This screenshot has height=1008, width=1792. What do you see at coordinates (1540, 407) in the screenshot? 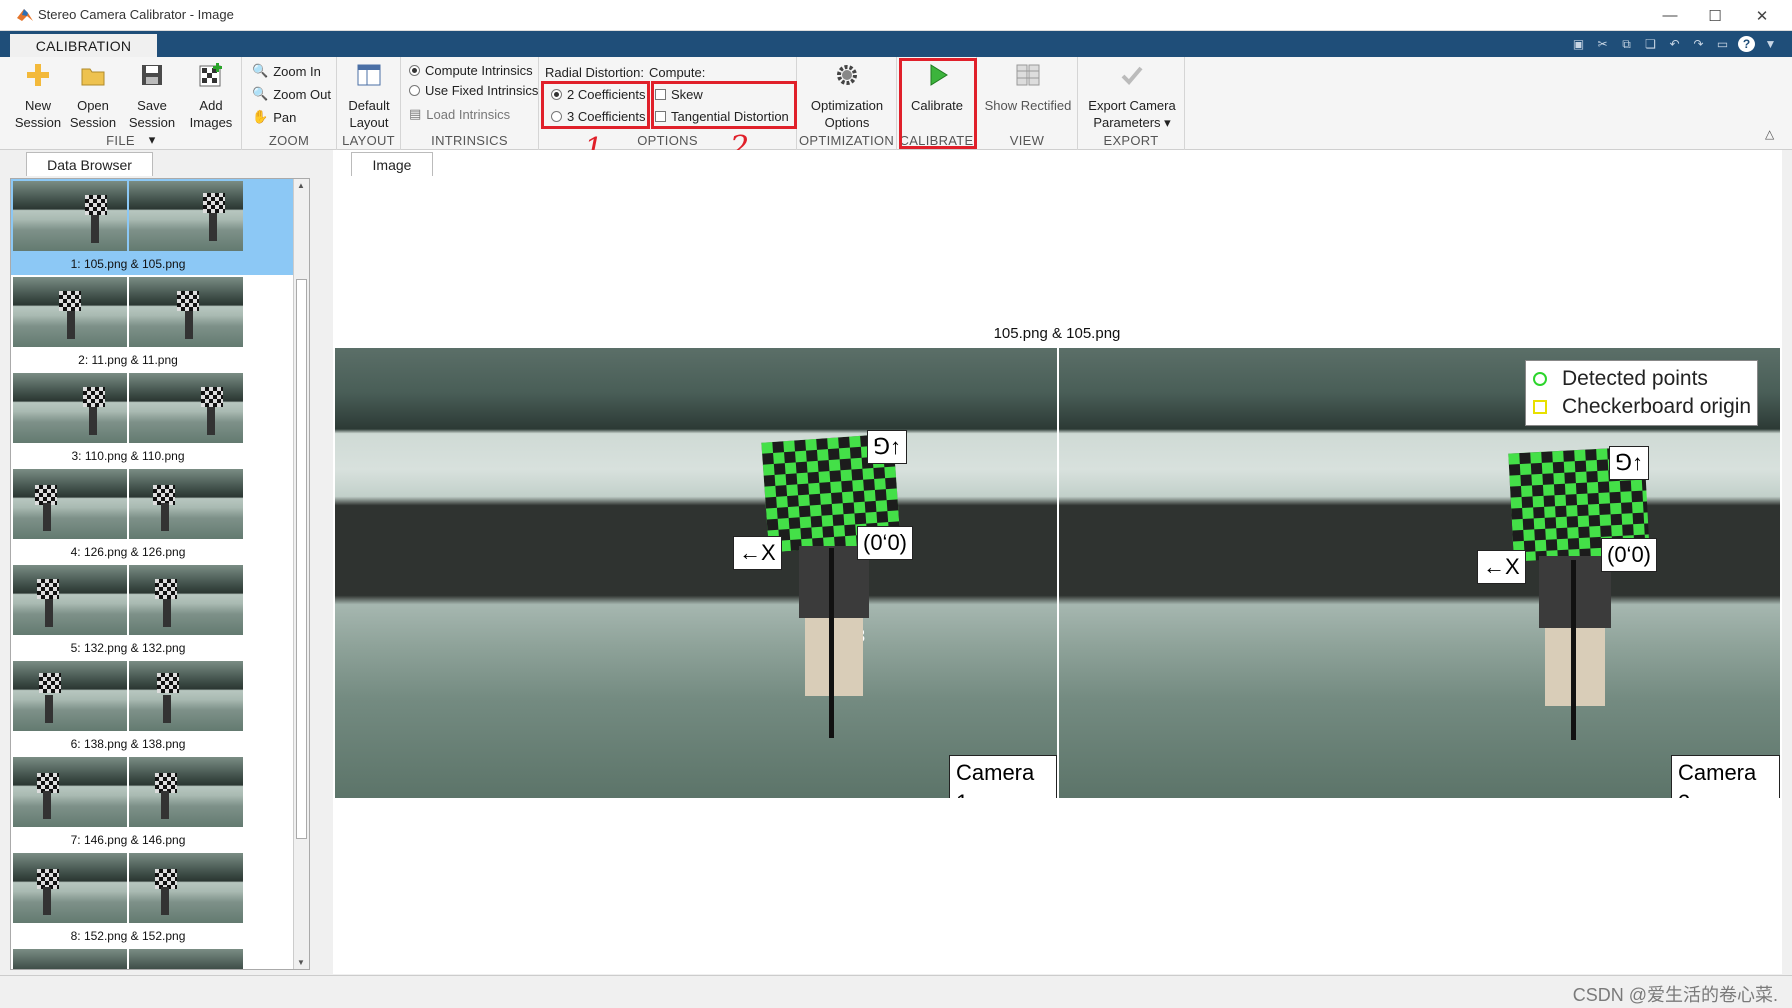
I see `yellow-square-icon` at bounding box center [1540, 407].